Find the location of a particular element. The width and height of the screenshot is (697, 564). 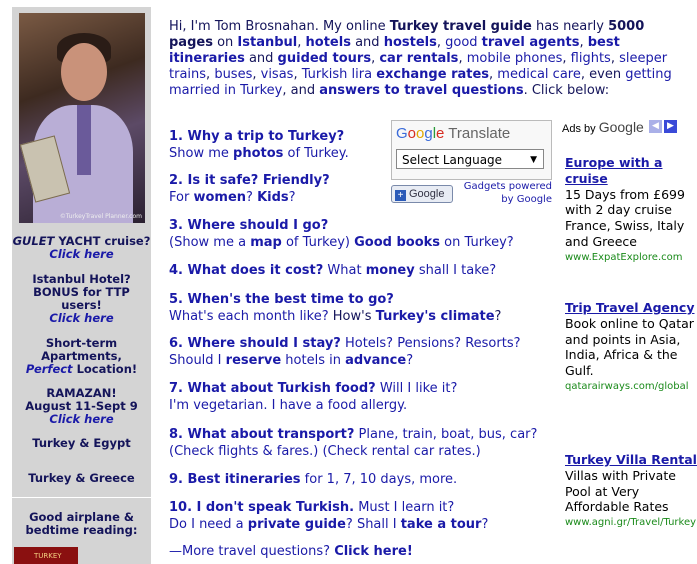

link-travel-agents: travel agents is located at coordinates (531, 42).